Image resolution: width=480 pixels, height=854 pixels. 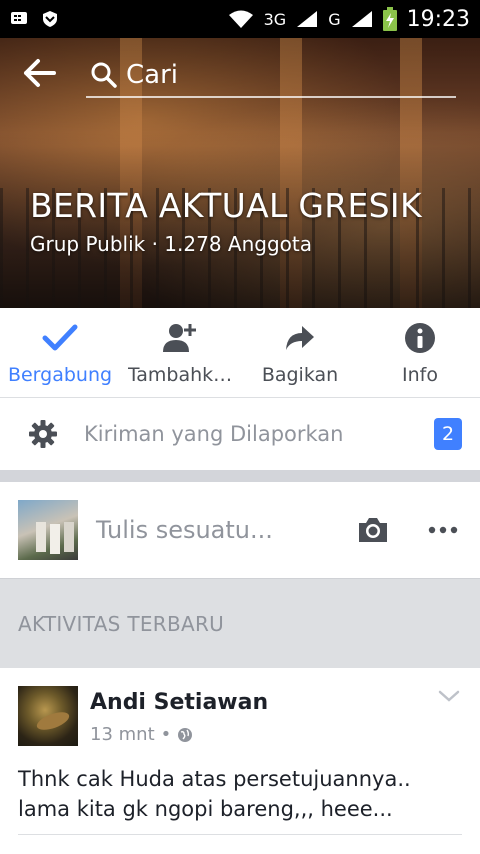 I want to click on globe-icon, so click(x=185, y=734).